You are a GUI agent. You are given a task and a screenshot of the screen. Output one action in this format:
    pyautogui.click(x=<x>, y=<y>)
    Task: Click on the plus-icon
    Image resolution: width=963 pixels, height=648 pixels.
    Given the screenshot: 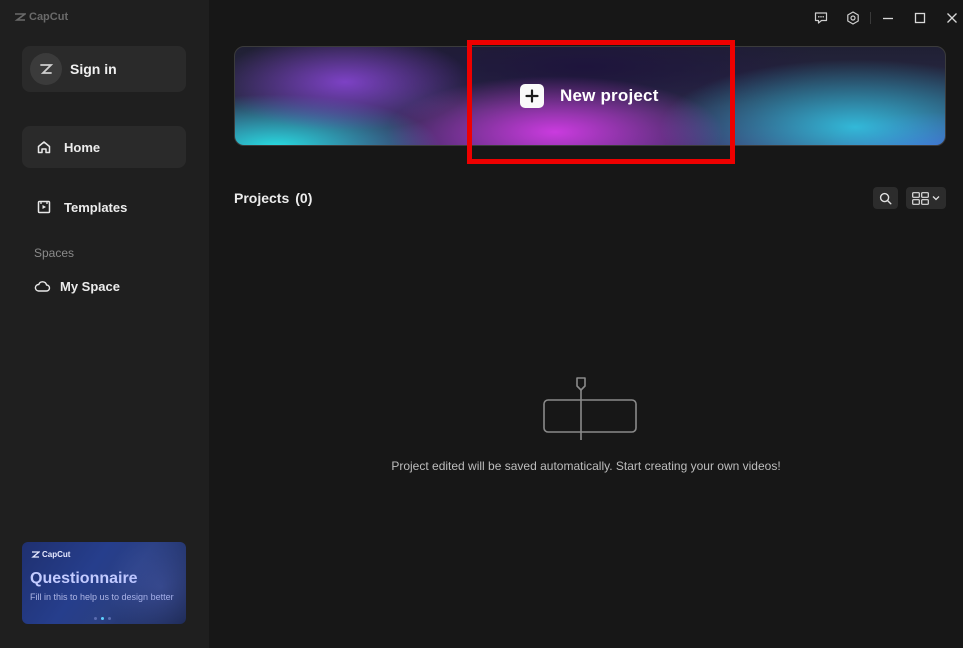 What is the action you would take?
    pyautogui.click(x=532, y=96)
    